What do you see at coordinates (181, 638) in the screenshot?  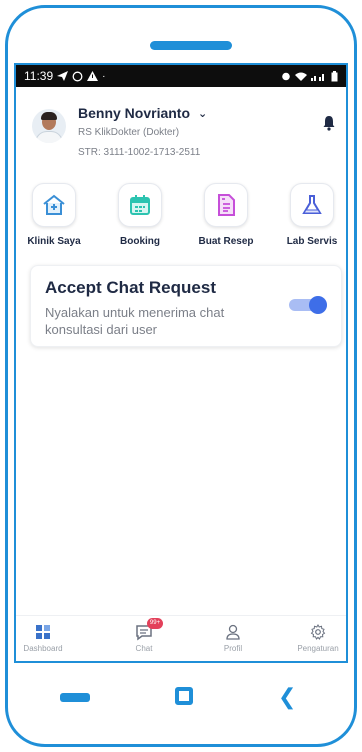 I see `bottom-nav: Dashboard 99+ Chat Profil Pengaturan` at bounding box center [181, 638].